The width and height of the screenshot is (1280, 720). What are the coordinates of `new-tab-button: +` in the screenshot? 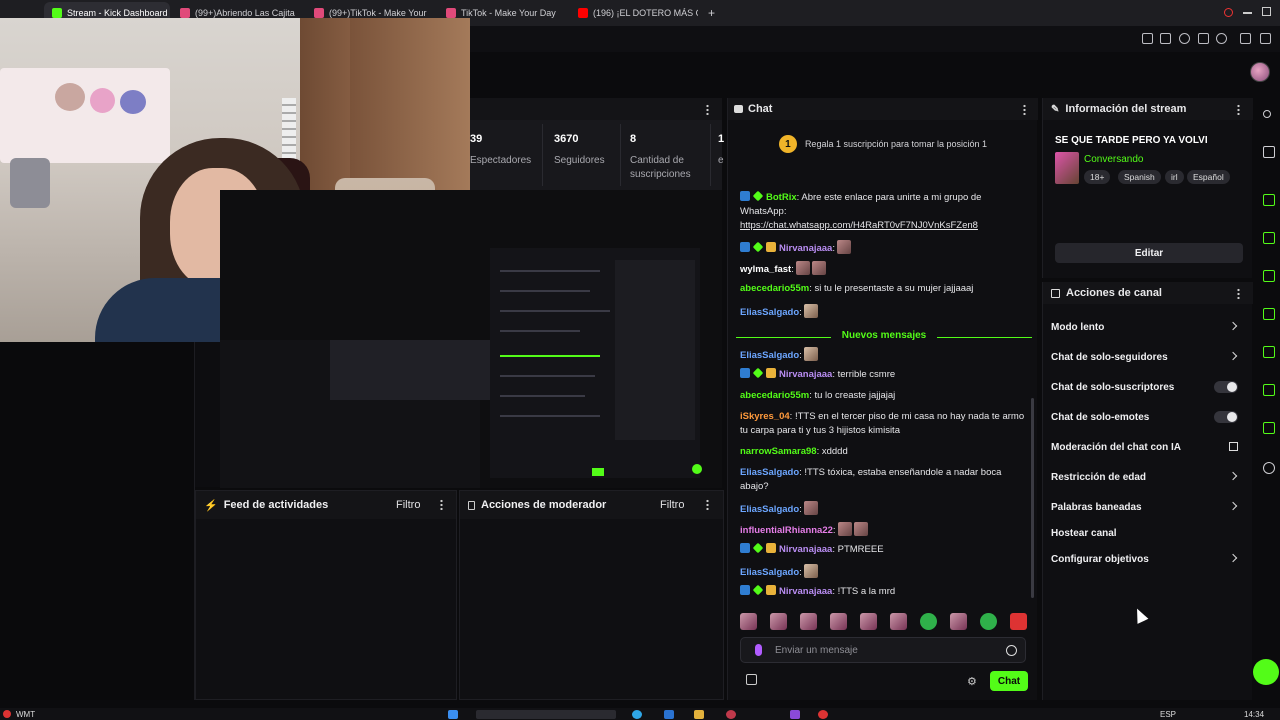 It's located at (710, 13).